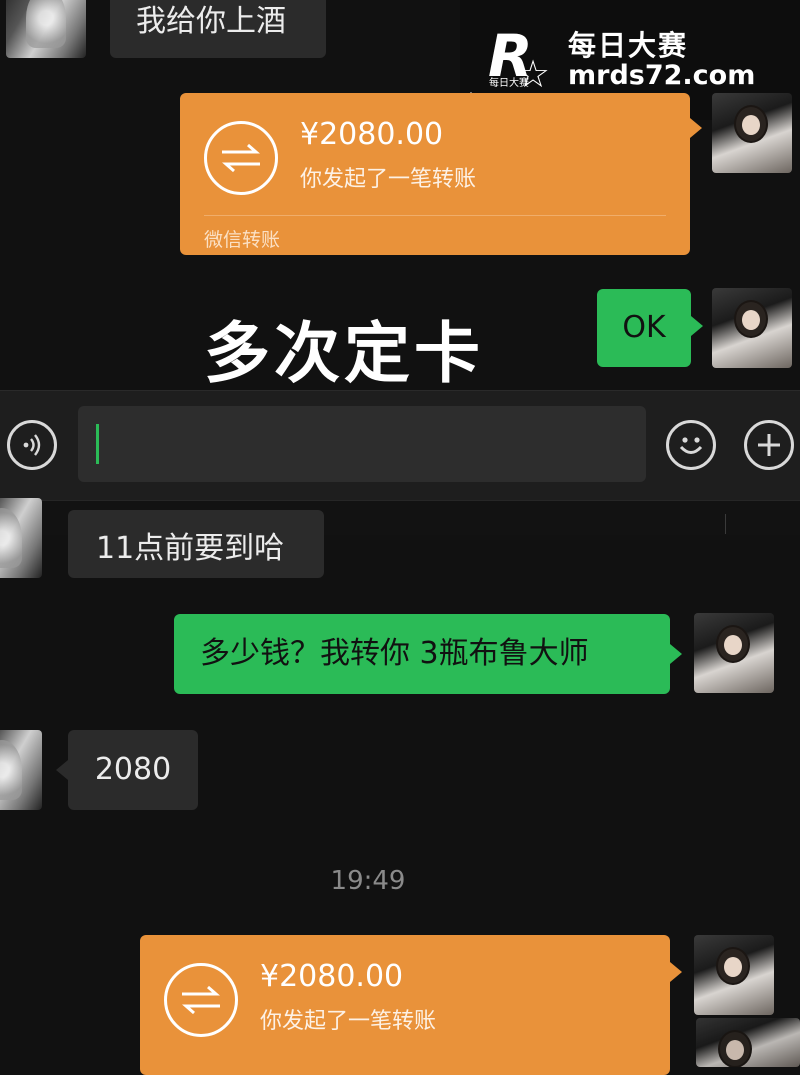 This screenshot has width=800, height=1075. Describe the element at coordinates (628, 45) in the screenshot. I see `watermark-title: 每日大赛` at that location.